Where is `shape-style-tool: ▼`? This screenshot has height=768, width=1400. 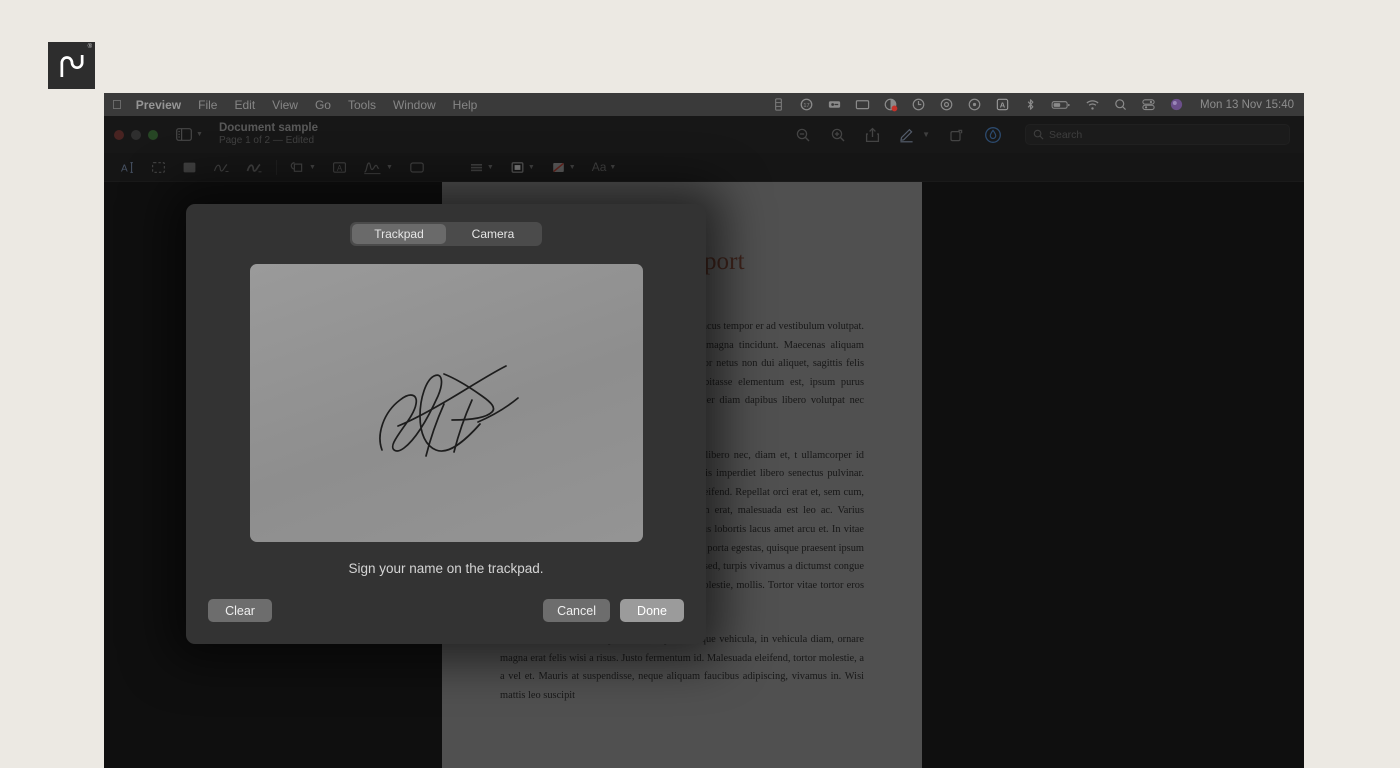 shape-style-tool: ▼ is located at coordinates (481, 167).